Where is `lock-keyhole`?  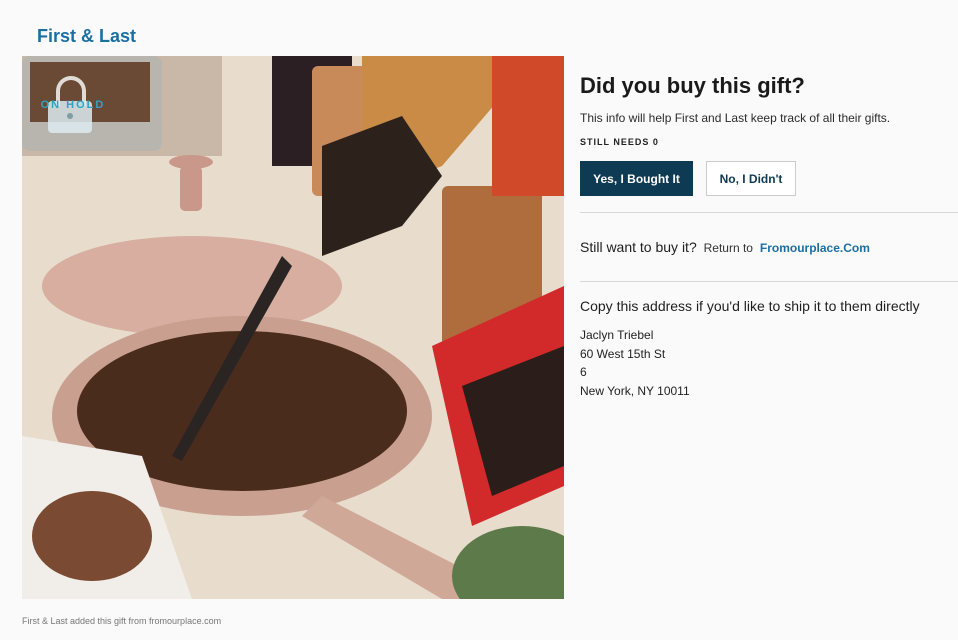
lock-keyhole is located at coordinates (70, 116).